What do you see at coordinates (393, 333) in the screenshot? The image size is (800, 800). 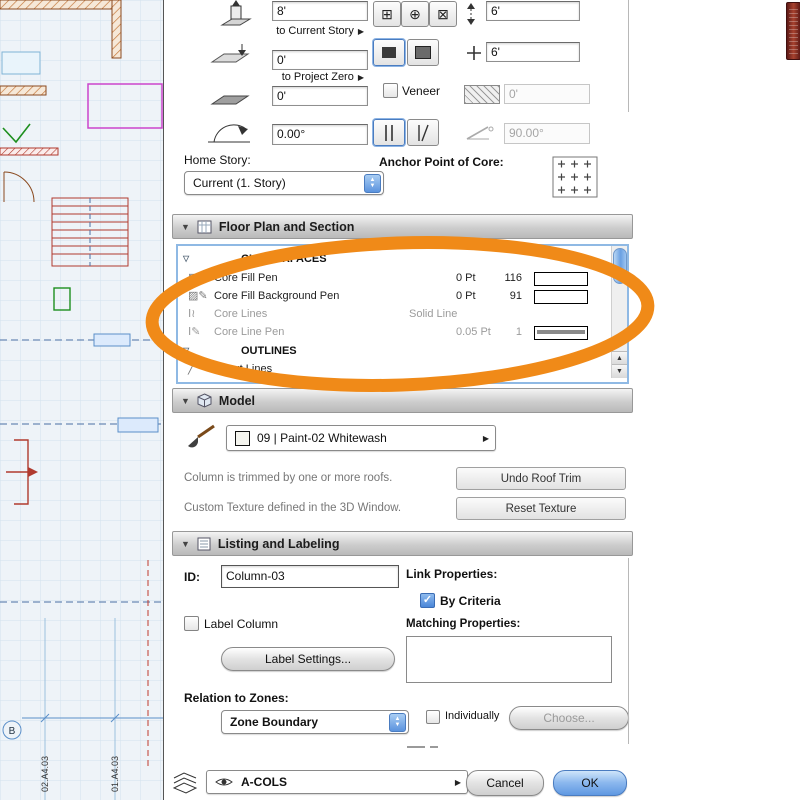 I see `list-row-core-line-pen: Ⅰ✎ Core Line Pen 0.05 Pt 1` at bounding box center [393, 333].